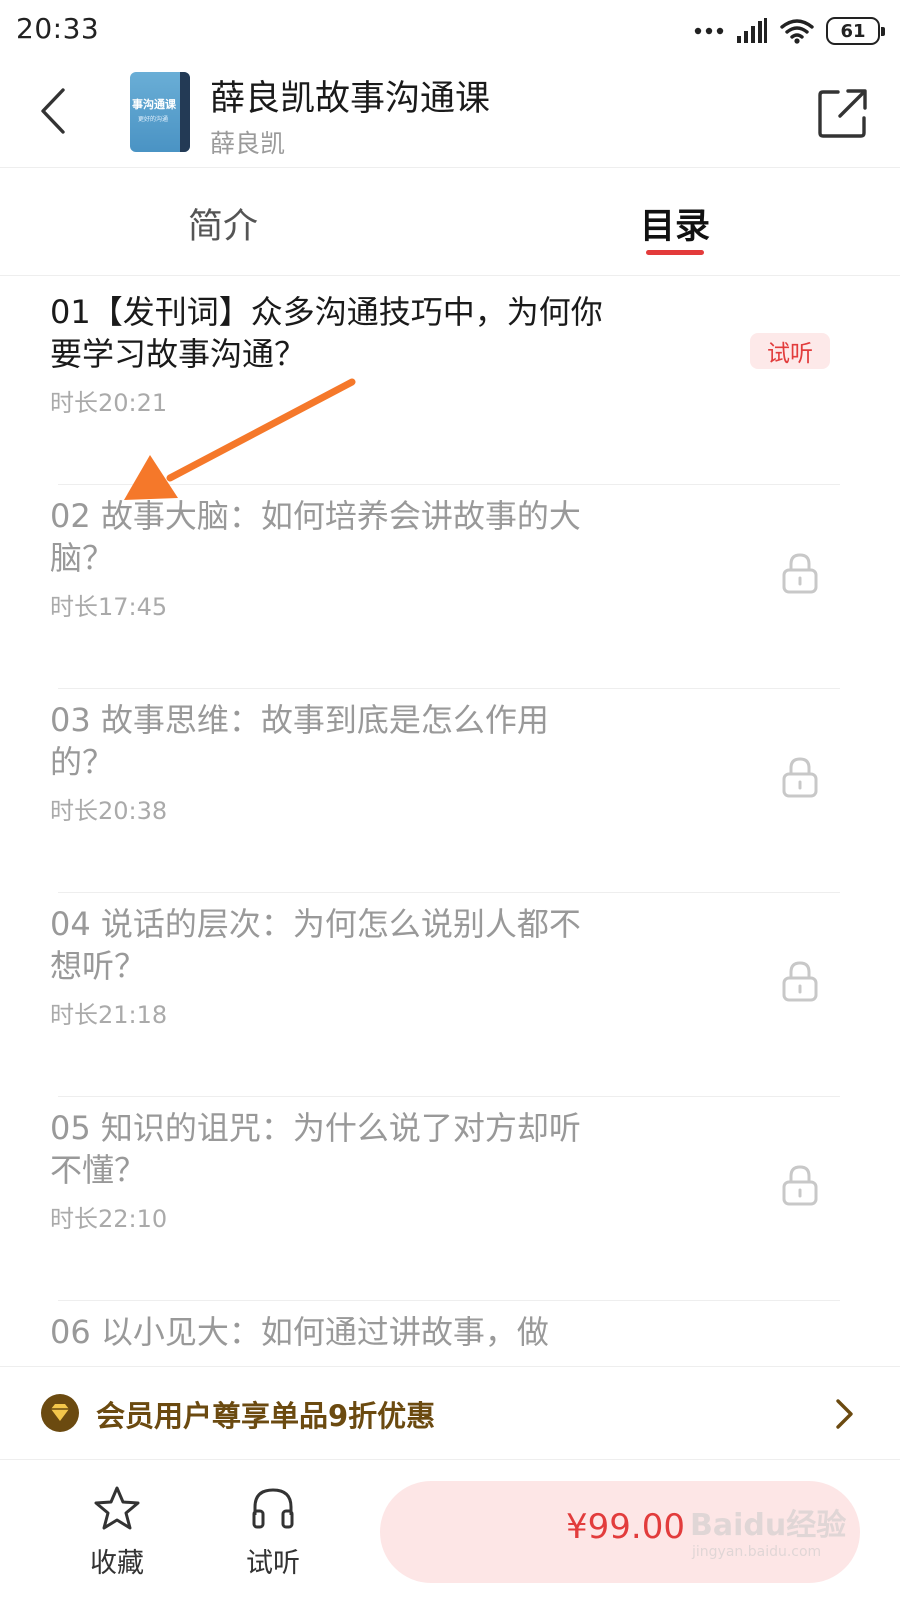  What do you see at coordinates (450, 789) in the screenshot?
I see `lesson-item: 03 故事思维：故事到底是怎么作用的？ 时长20:38` at bounding box center [450, 789].